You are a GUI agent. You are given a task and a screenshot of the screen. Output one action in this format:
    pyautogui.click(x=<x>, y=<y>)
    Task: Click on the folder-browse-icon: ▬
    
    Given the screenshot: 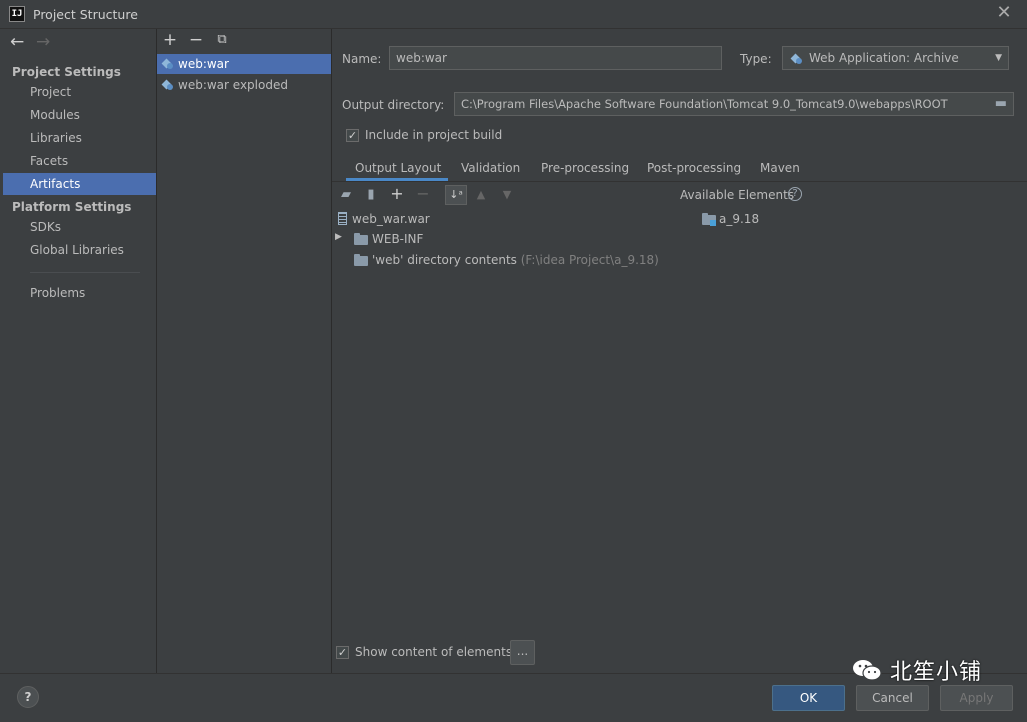 What is the action you would take?
    pyautogui.click(x=1001, y=104)
    